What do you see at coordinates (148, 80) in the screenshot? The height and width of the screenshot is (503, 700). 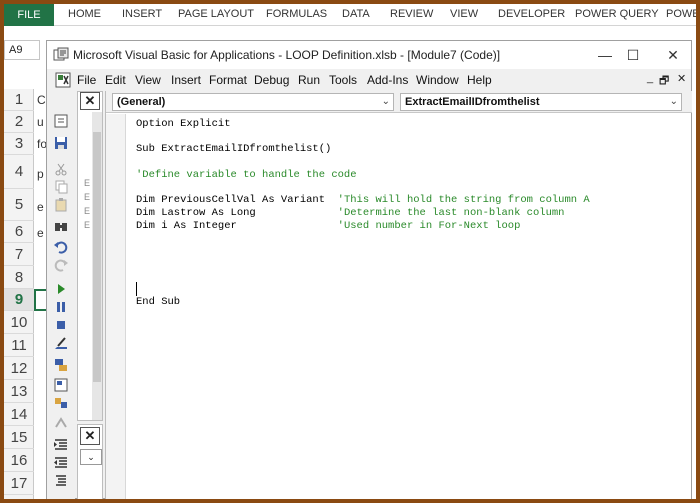 I see `menu-view: View` at bounding box center [148, 80].